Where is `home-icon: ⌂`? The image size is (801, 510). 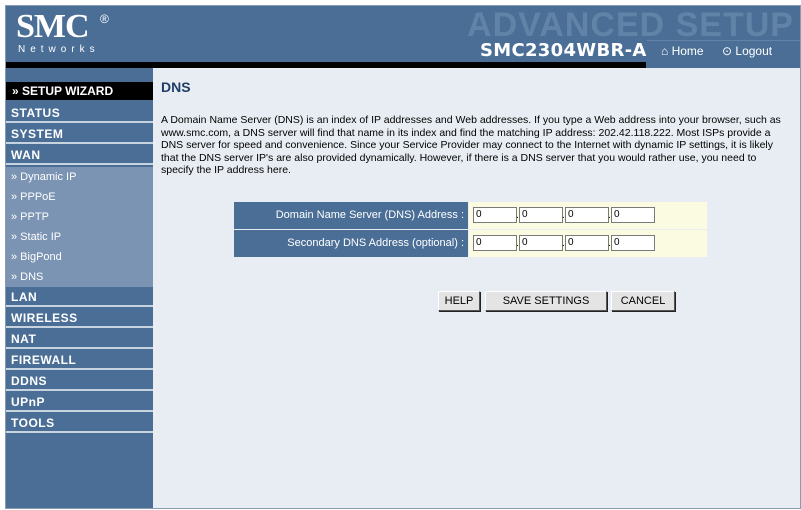 home-icon: ⌂ is located at coordinates (665, 51).